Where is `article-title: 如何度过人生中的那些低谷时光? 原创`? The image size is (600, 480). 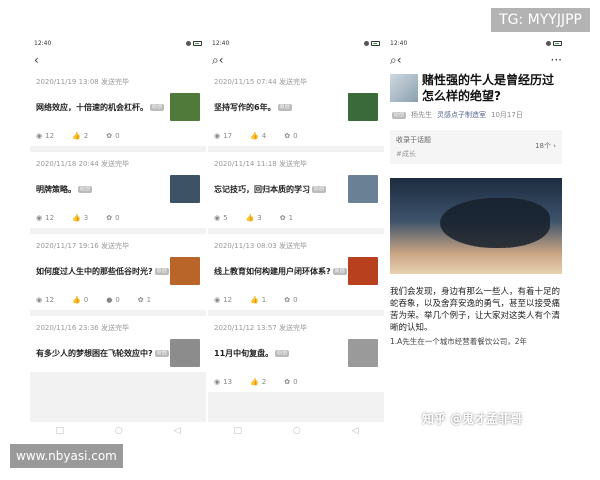 article-title: 如何度过人生中的那些低谷时光? 原创 is located at coordinates (102, 271).